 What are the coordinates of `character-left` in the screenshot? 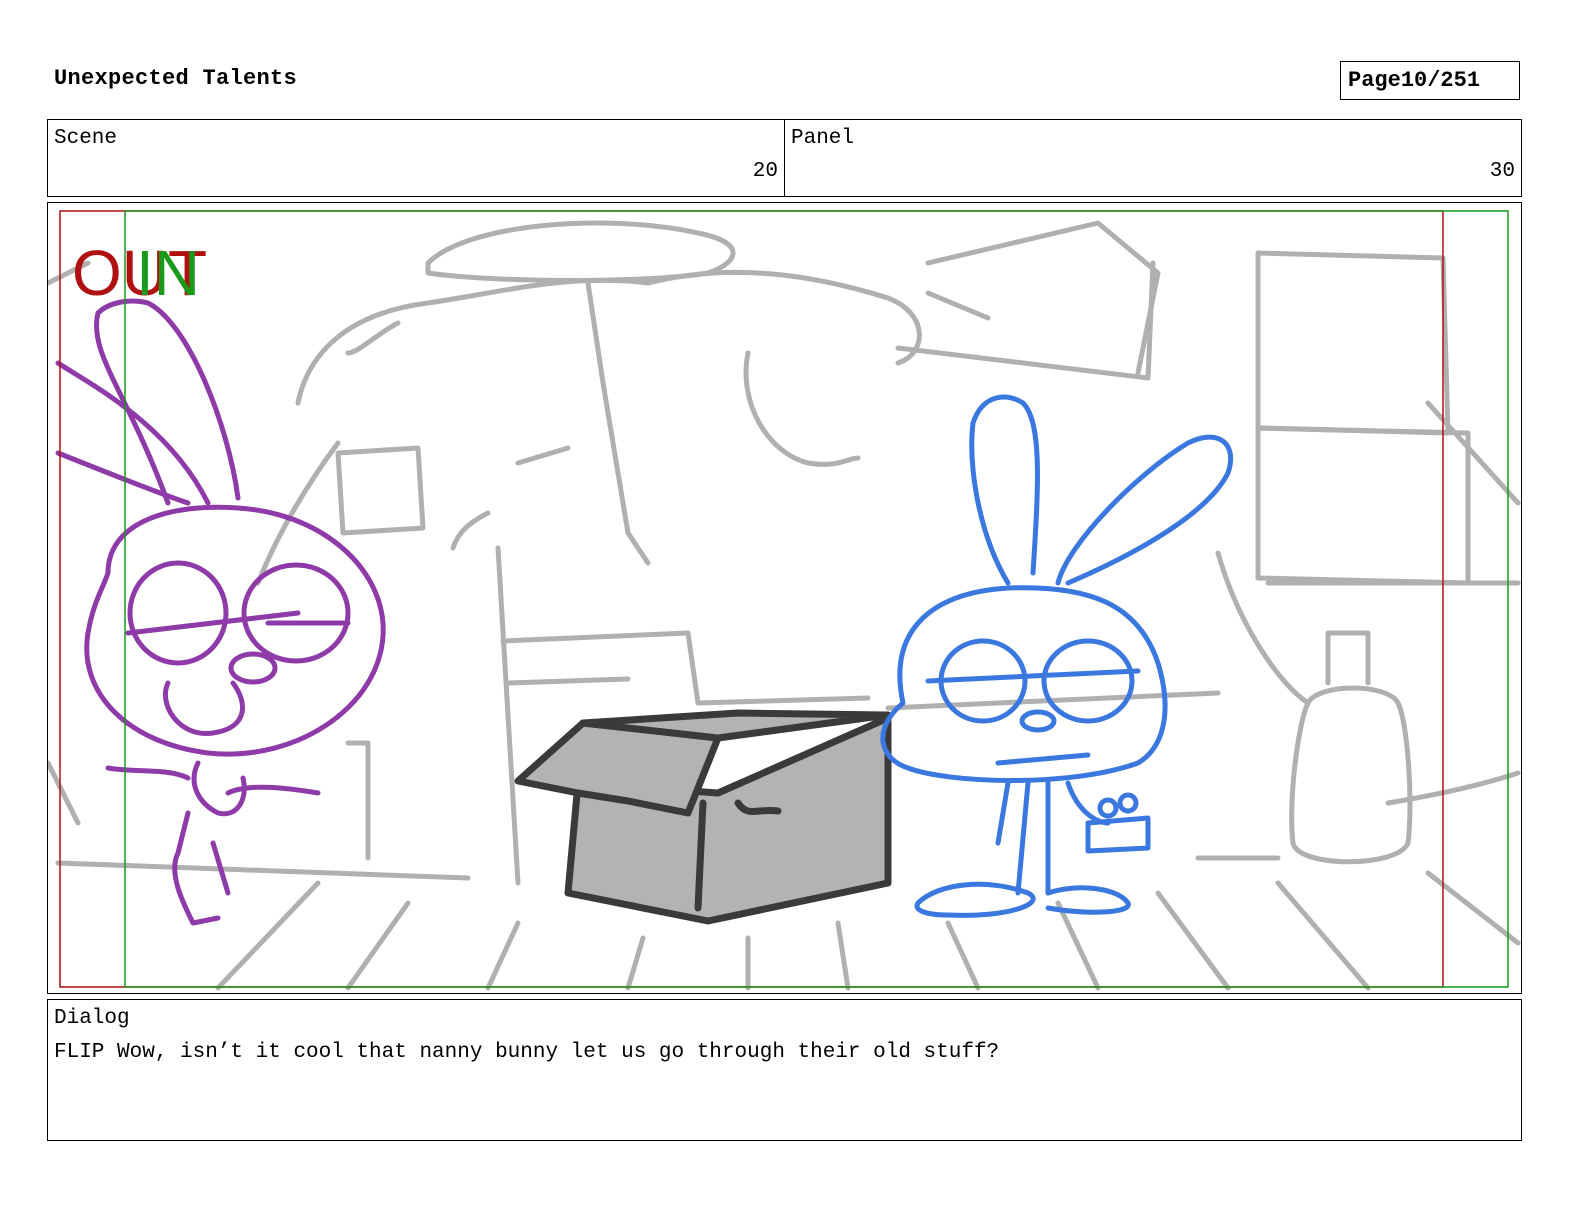 It's located at (220, 612).